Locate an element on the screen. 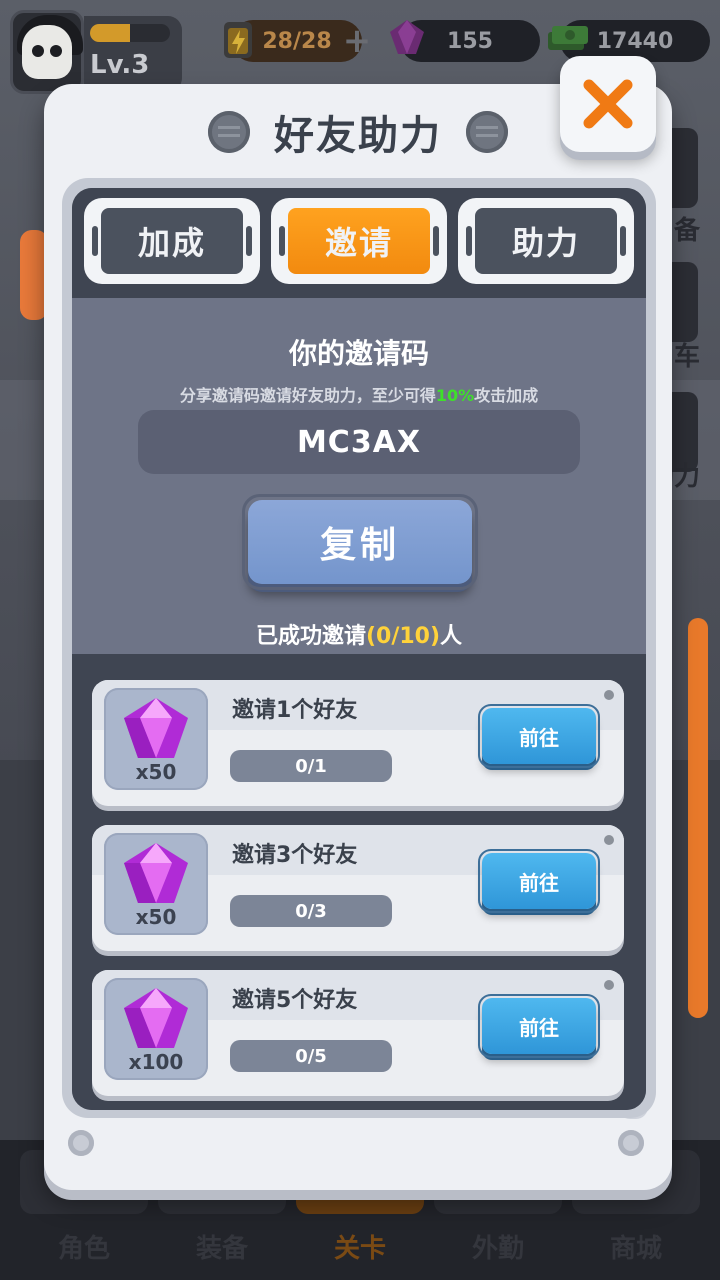 The image size is (720, 1280). reward-card: x50 邀请1个好友 0/1 前往 is located at coordinates (358, 743).